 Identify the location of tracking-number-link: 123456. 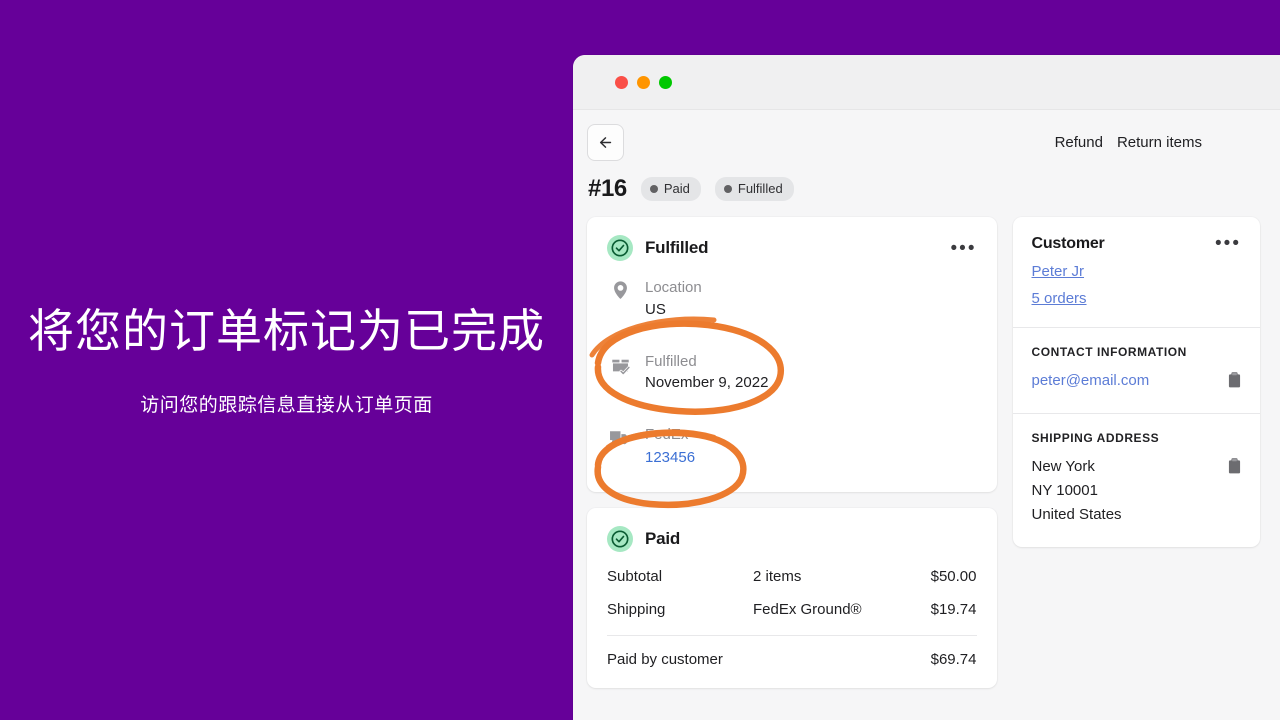
(670, 458).